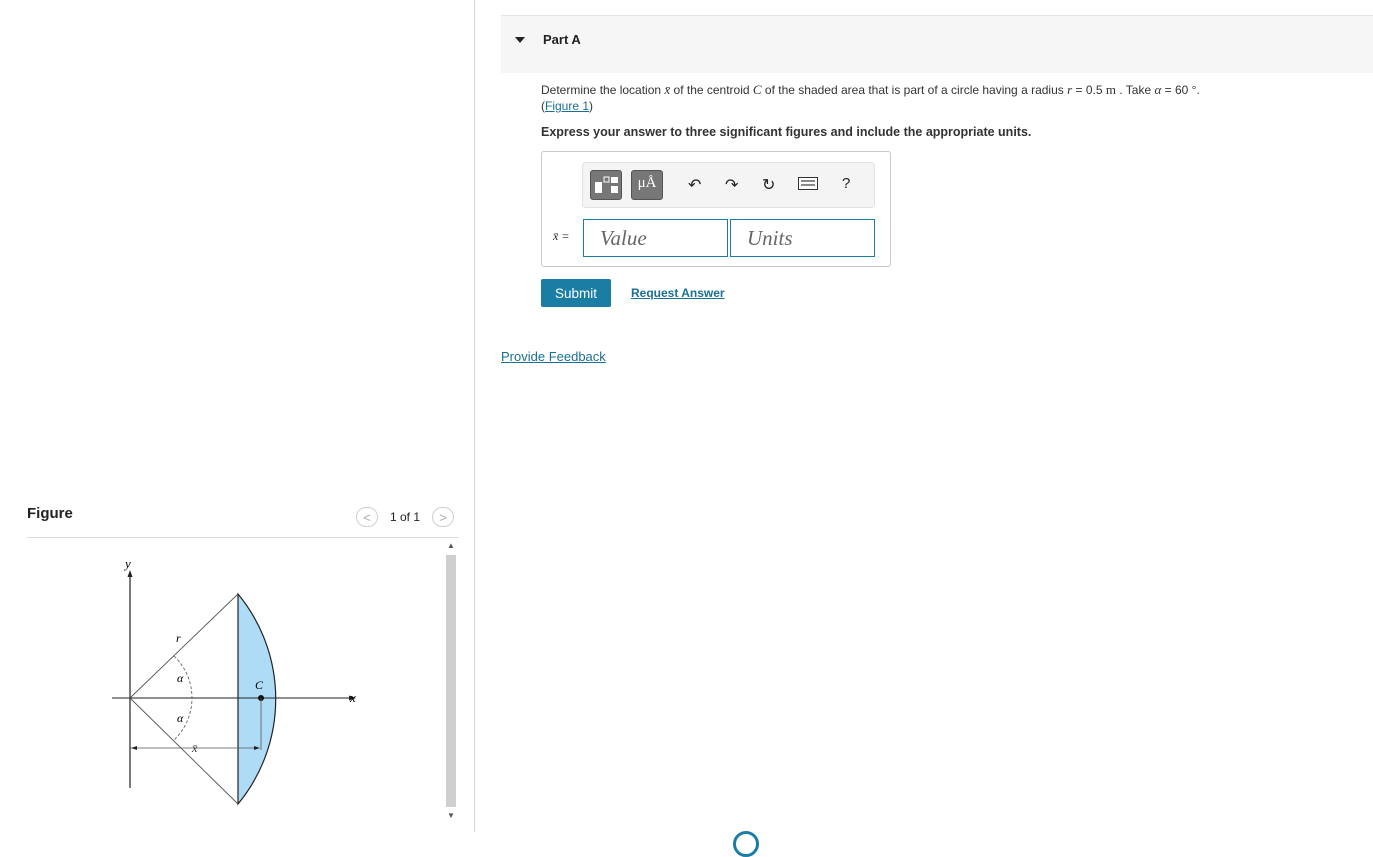 This screenshot has height=857, width=1373. Describe the element at coordinates (561, 236) in the screenshot. I see `answer-label: x̄ =` at that location.